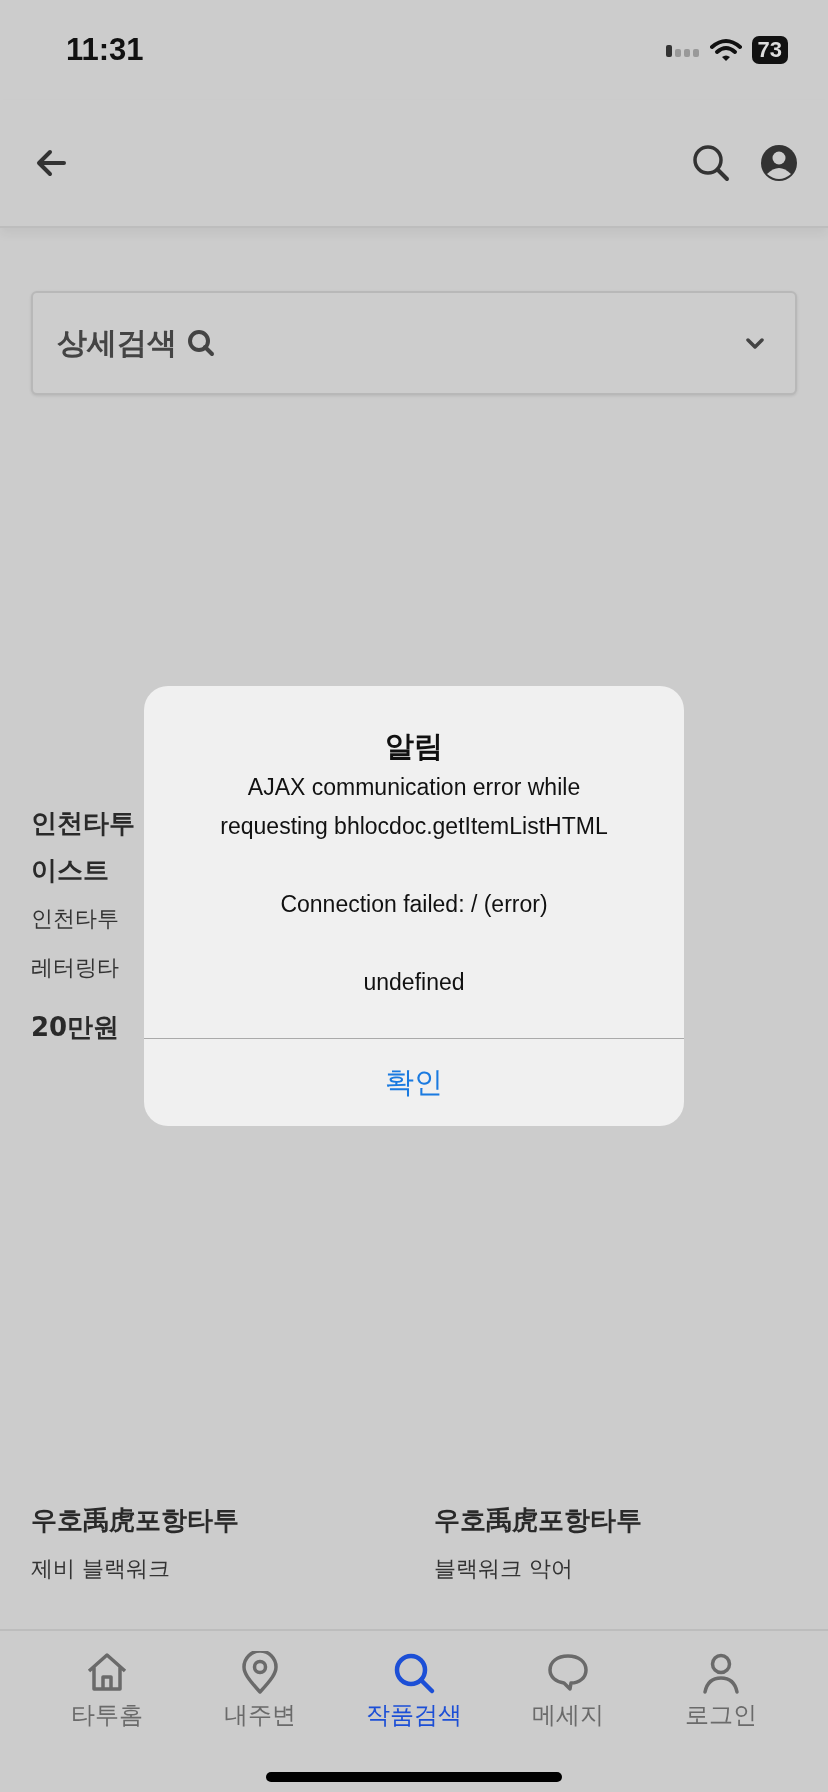 The image size is (828, 1792). What do you see at coordinates (414, 746) in the screenshot?
I see `dialog-title: 알림` at bounding box center [414, 746].